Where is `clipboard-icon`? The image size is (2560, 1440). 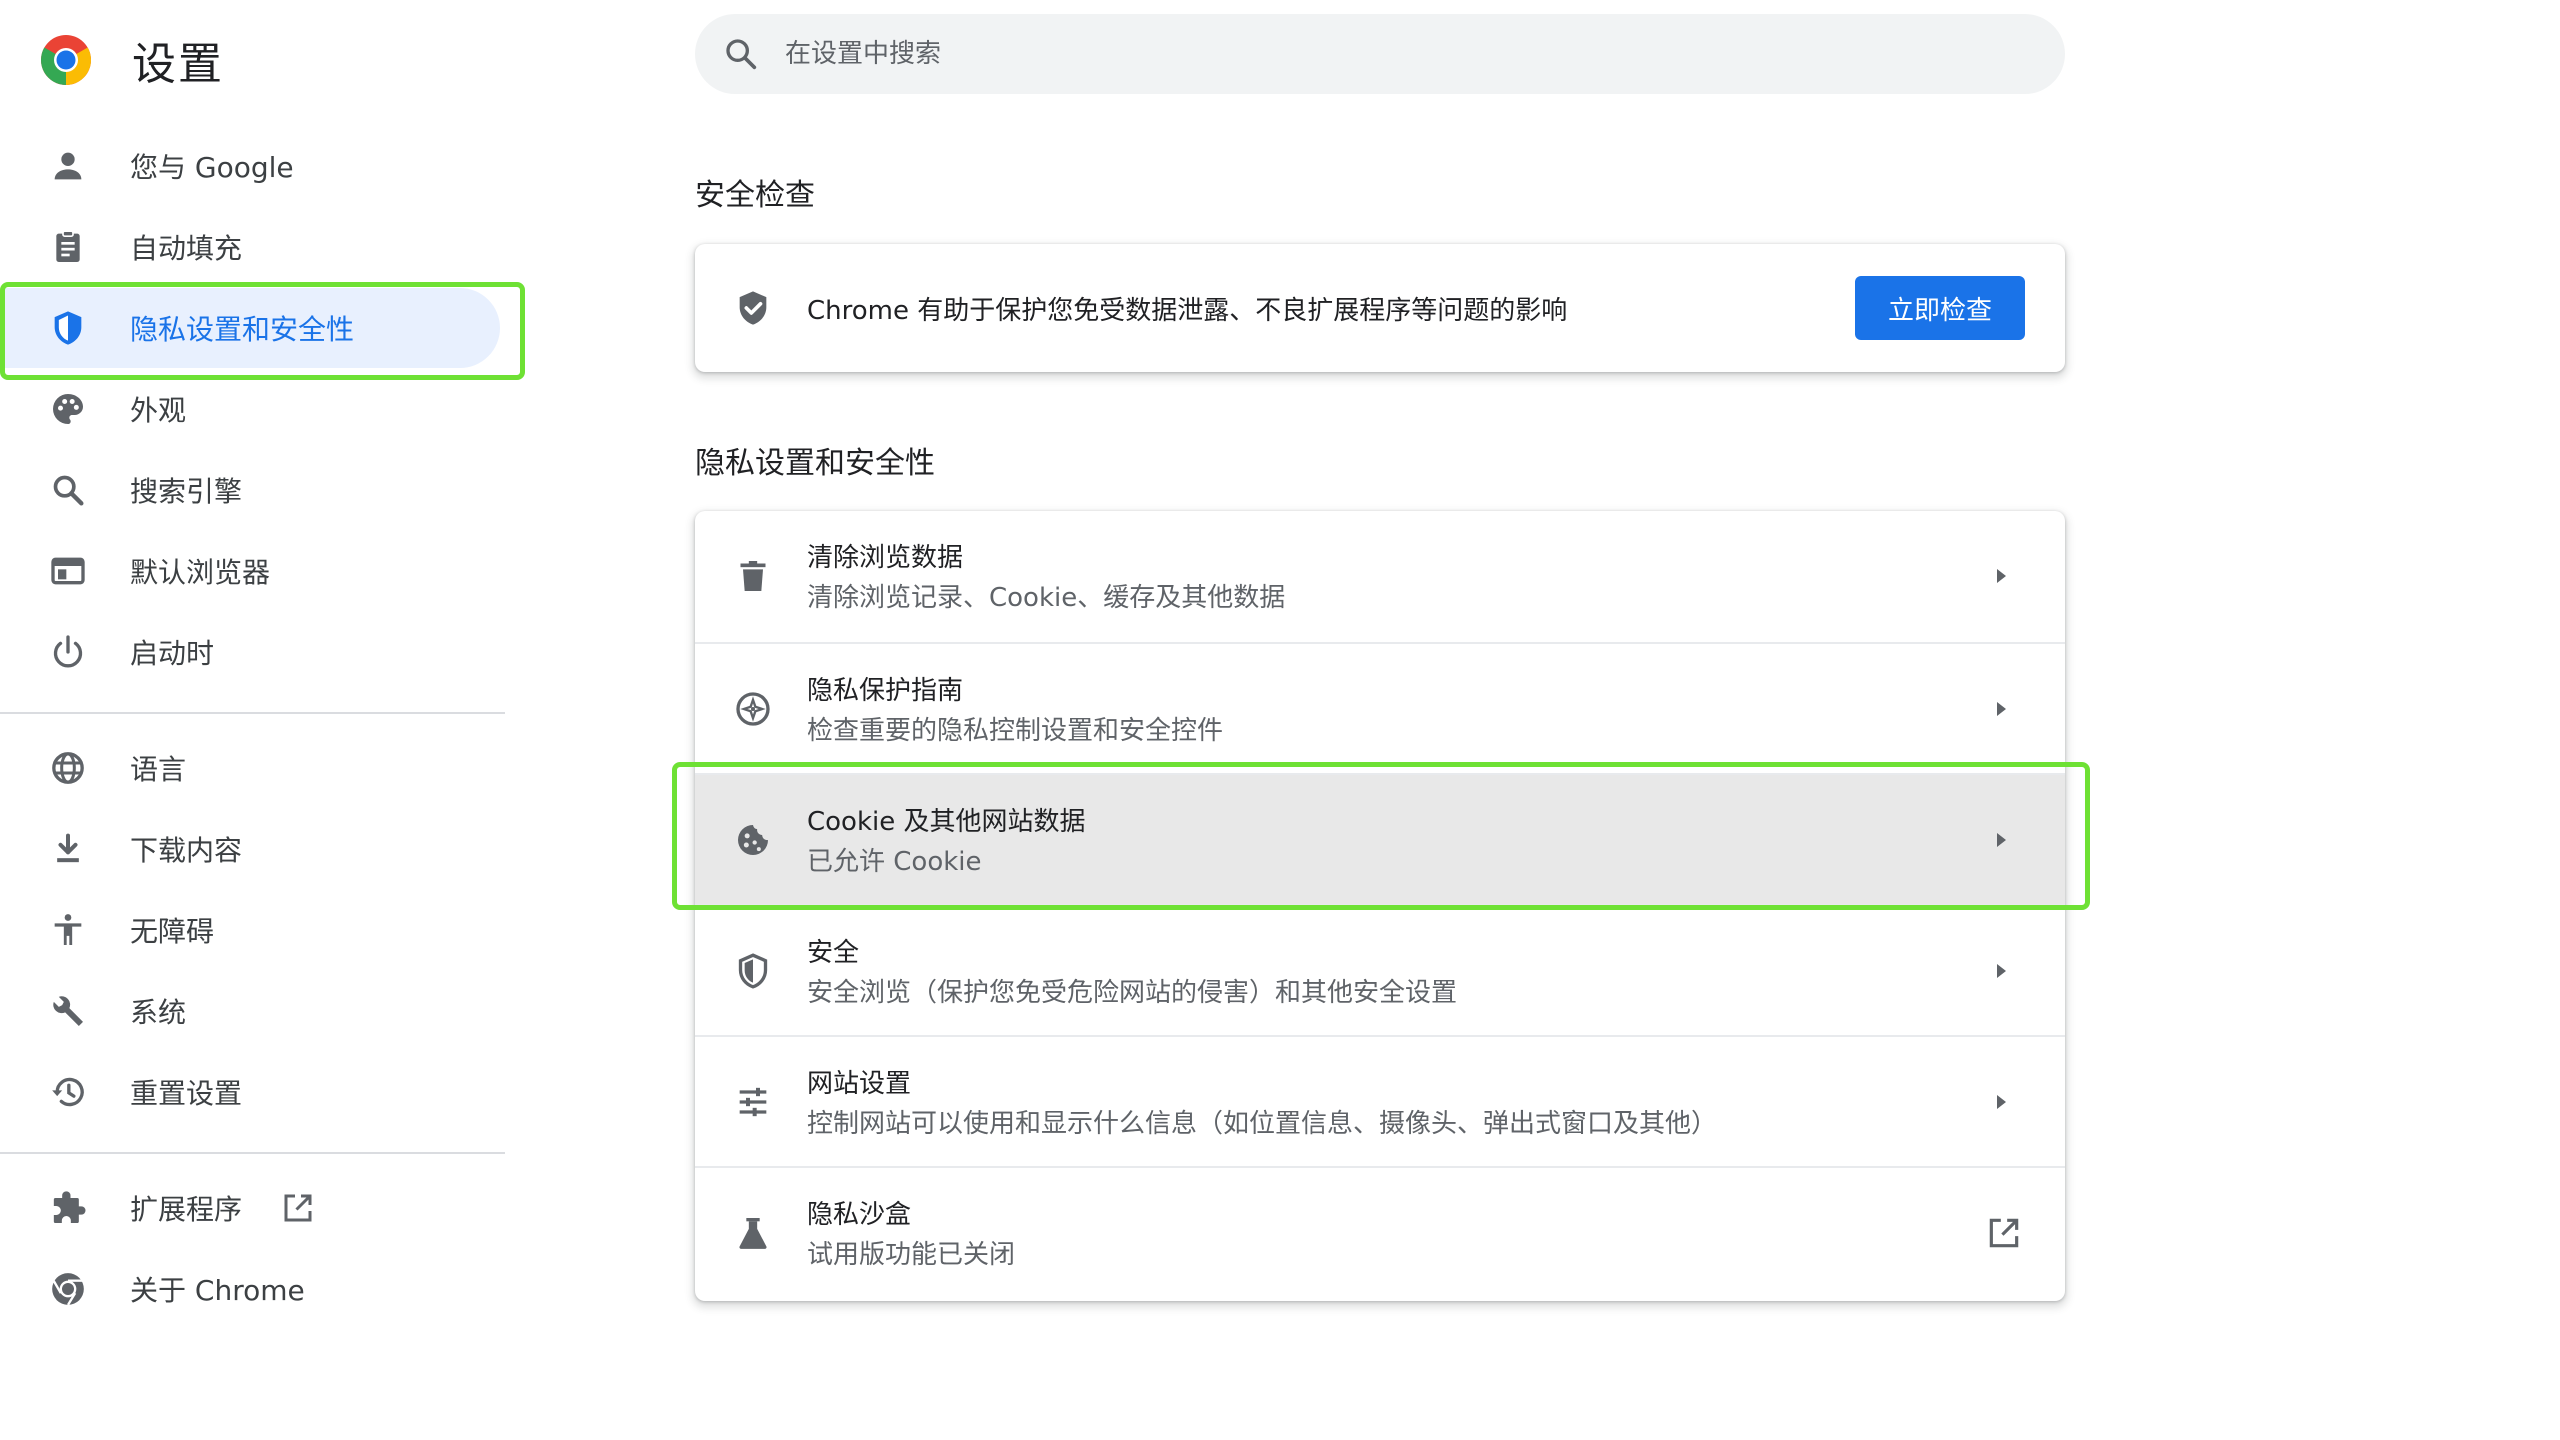 clipboard-icon is located at coordinates (68, 247).